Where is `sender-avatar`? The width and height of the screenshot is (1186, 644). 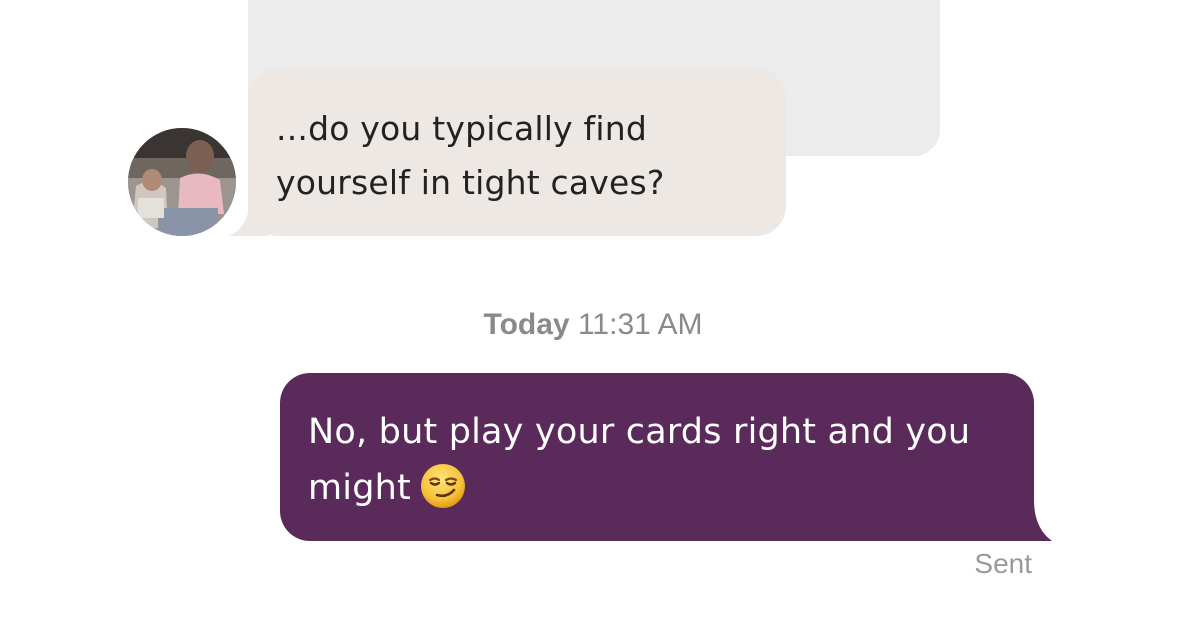
sender-avatar is located at coordinates (182, 182).